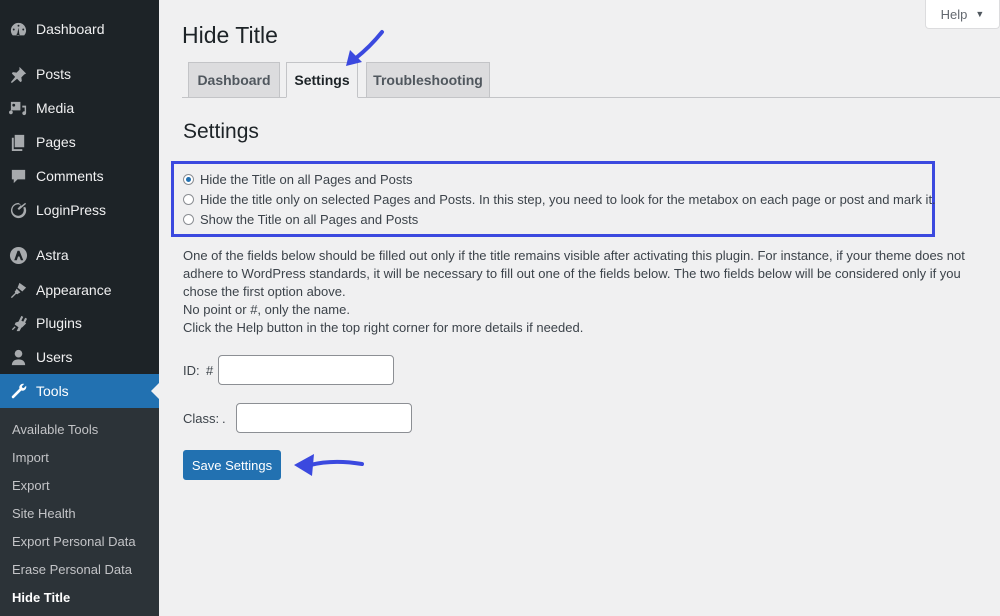 This screenshot has width=1000, height=616. I want to click on dashboard-icon, so click(18, 29).